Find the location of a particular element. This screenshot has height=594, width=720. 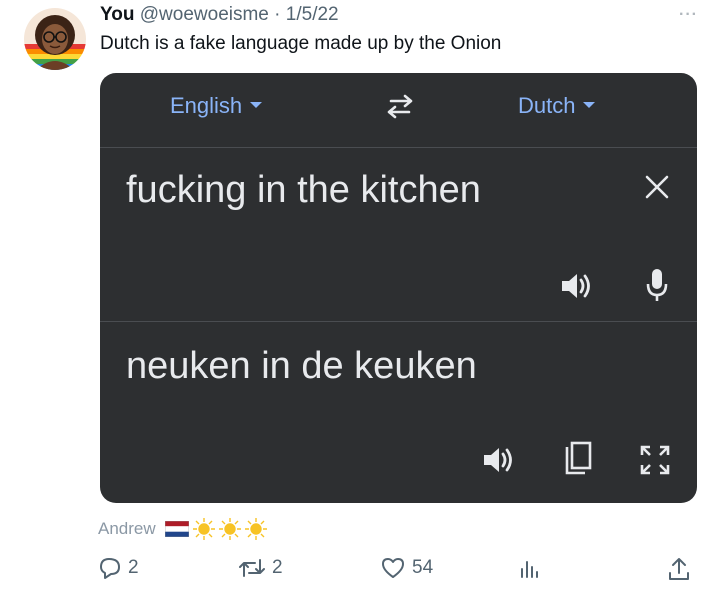

retweet-icon is located at coordinates (252, 568).